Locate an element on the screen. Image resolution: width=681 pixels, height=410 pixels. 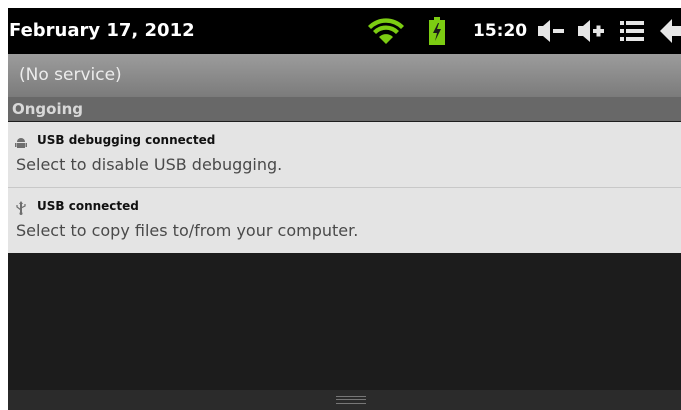
carrier-bar: (No service) is located at coordinates (344, 75).